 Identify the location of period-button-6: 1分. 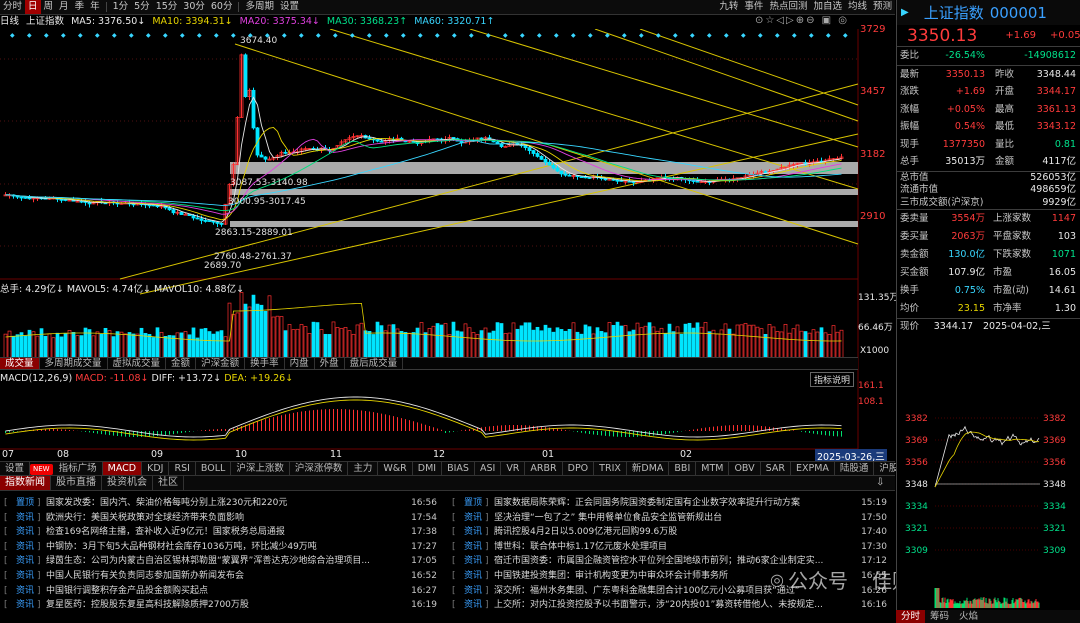
(121, 7).